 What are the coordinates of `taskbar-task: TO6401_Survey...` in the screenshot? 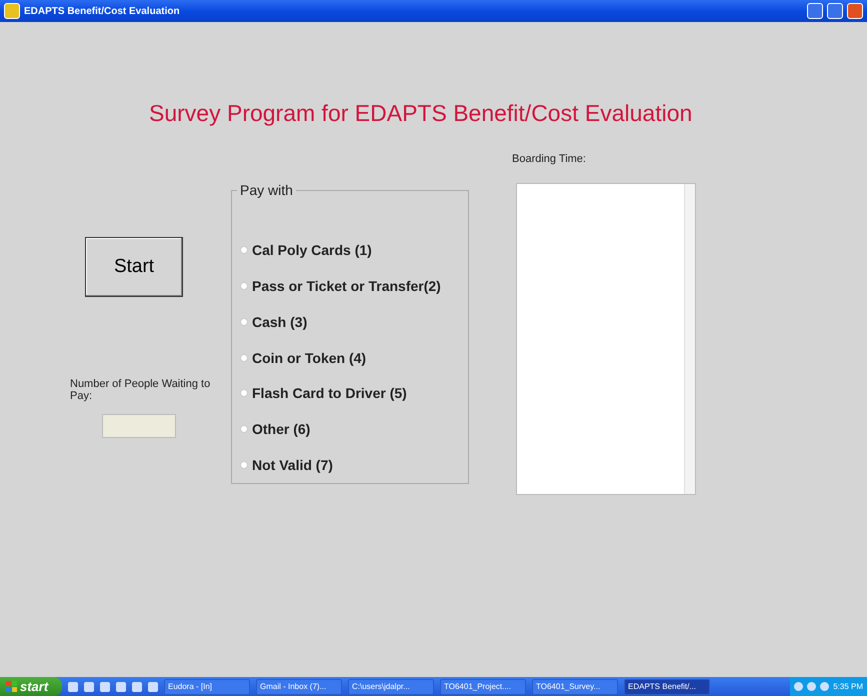 It's located at (575, 686).